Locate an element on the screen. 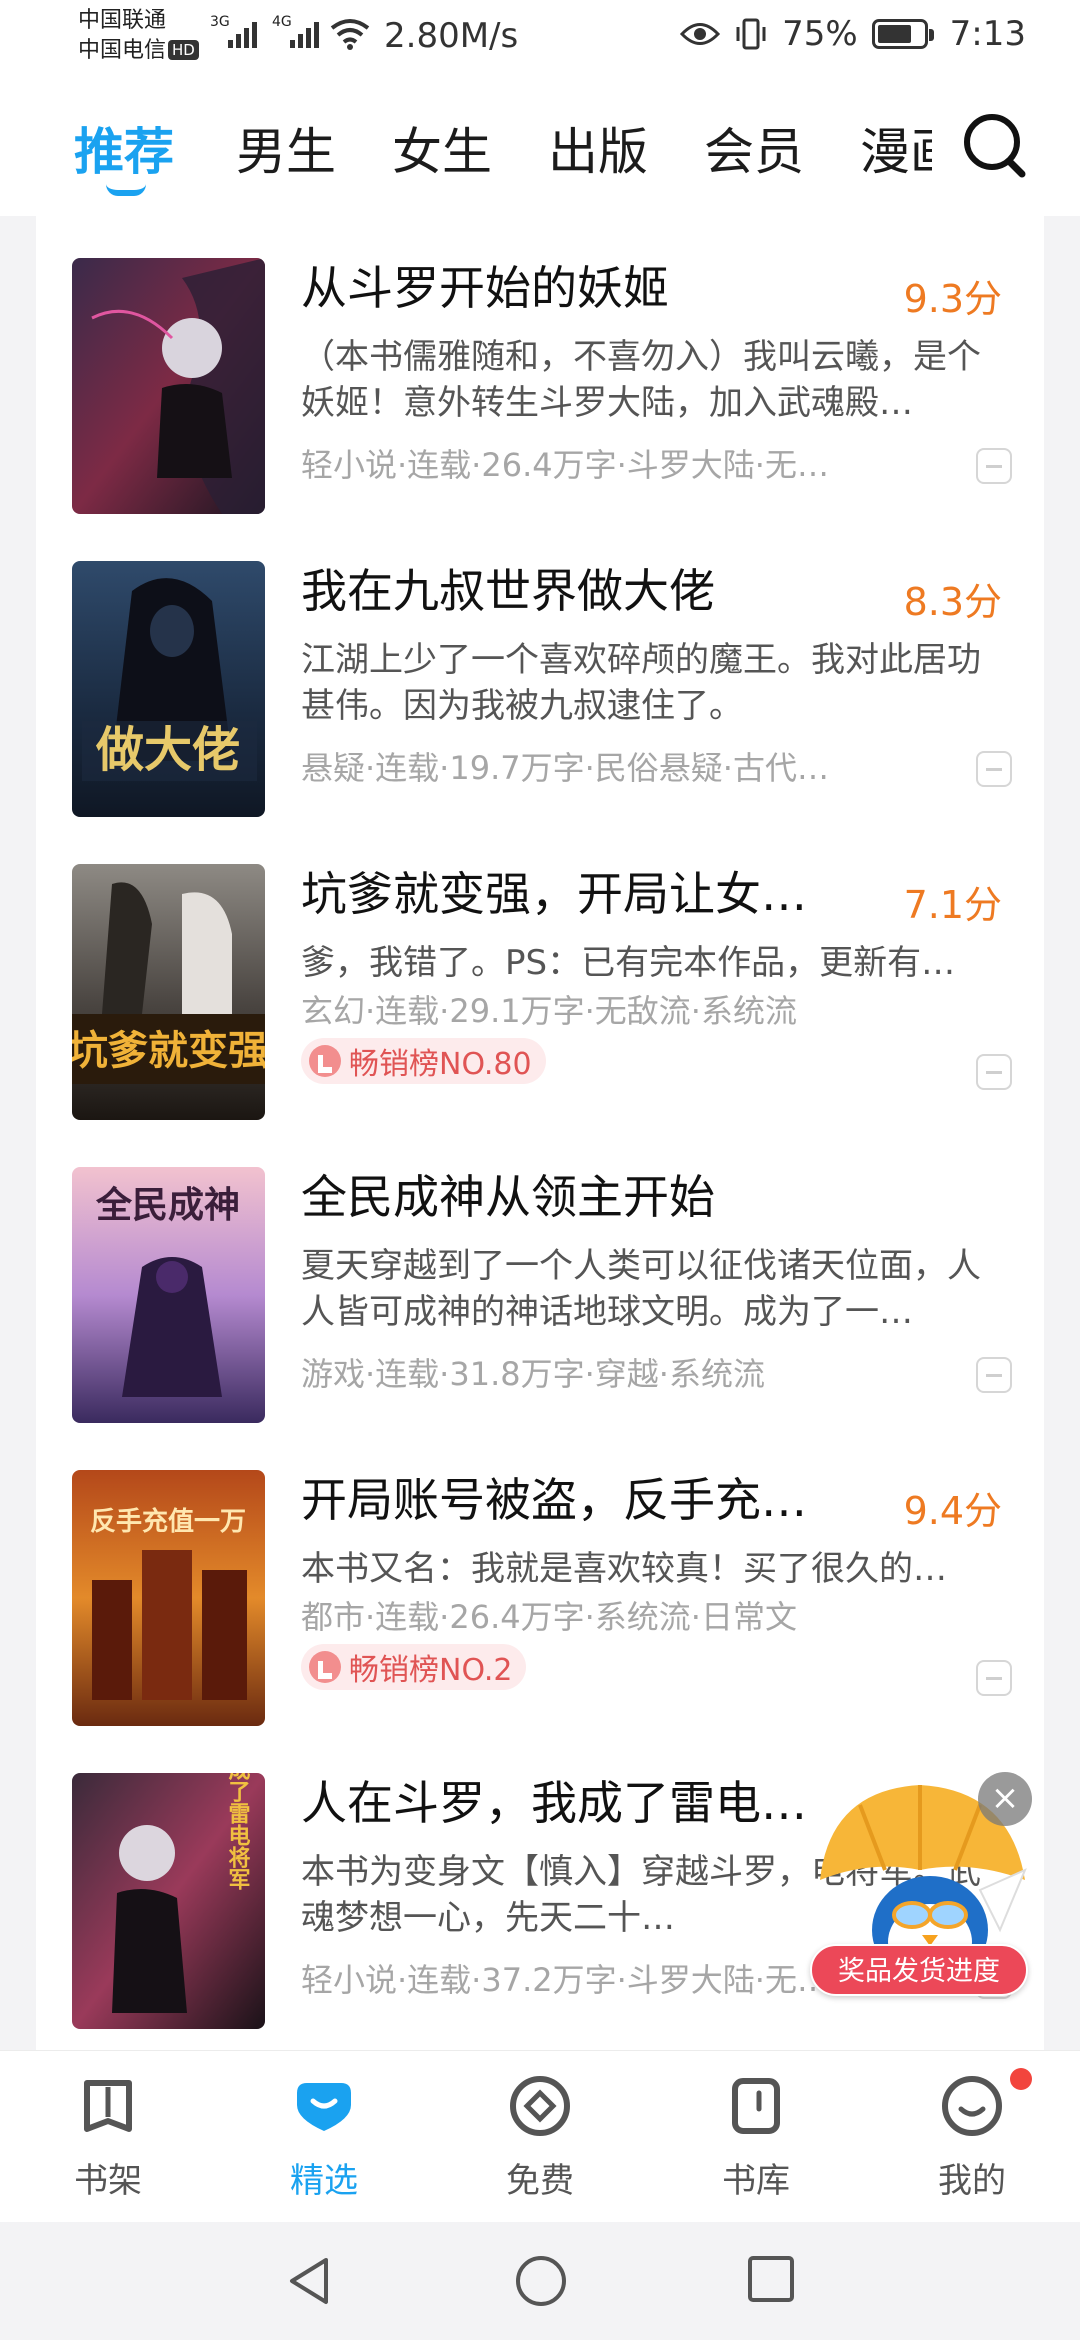 The width and height of the screenshot is (1080, 2340). book-score: 8.3分 is located at coordinates (952, 602).